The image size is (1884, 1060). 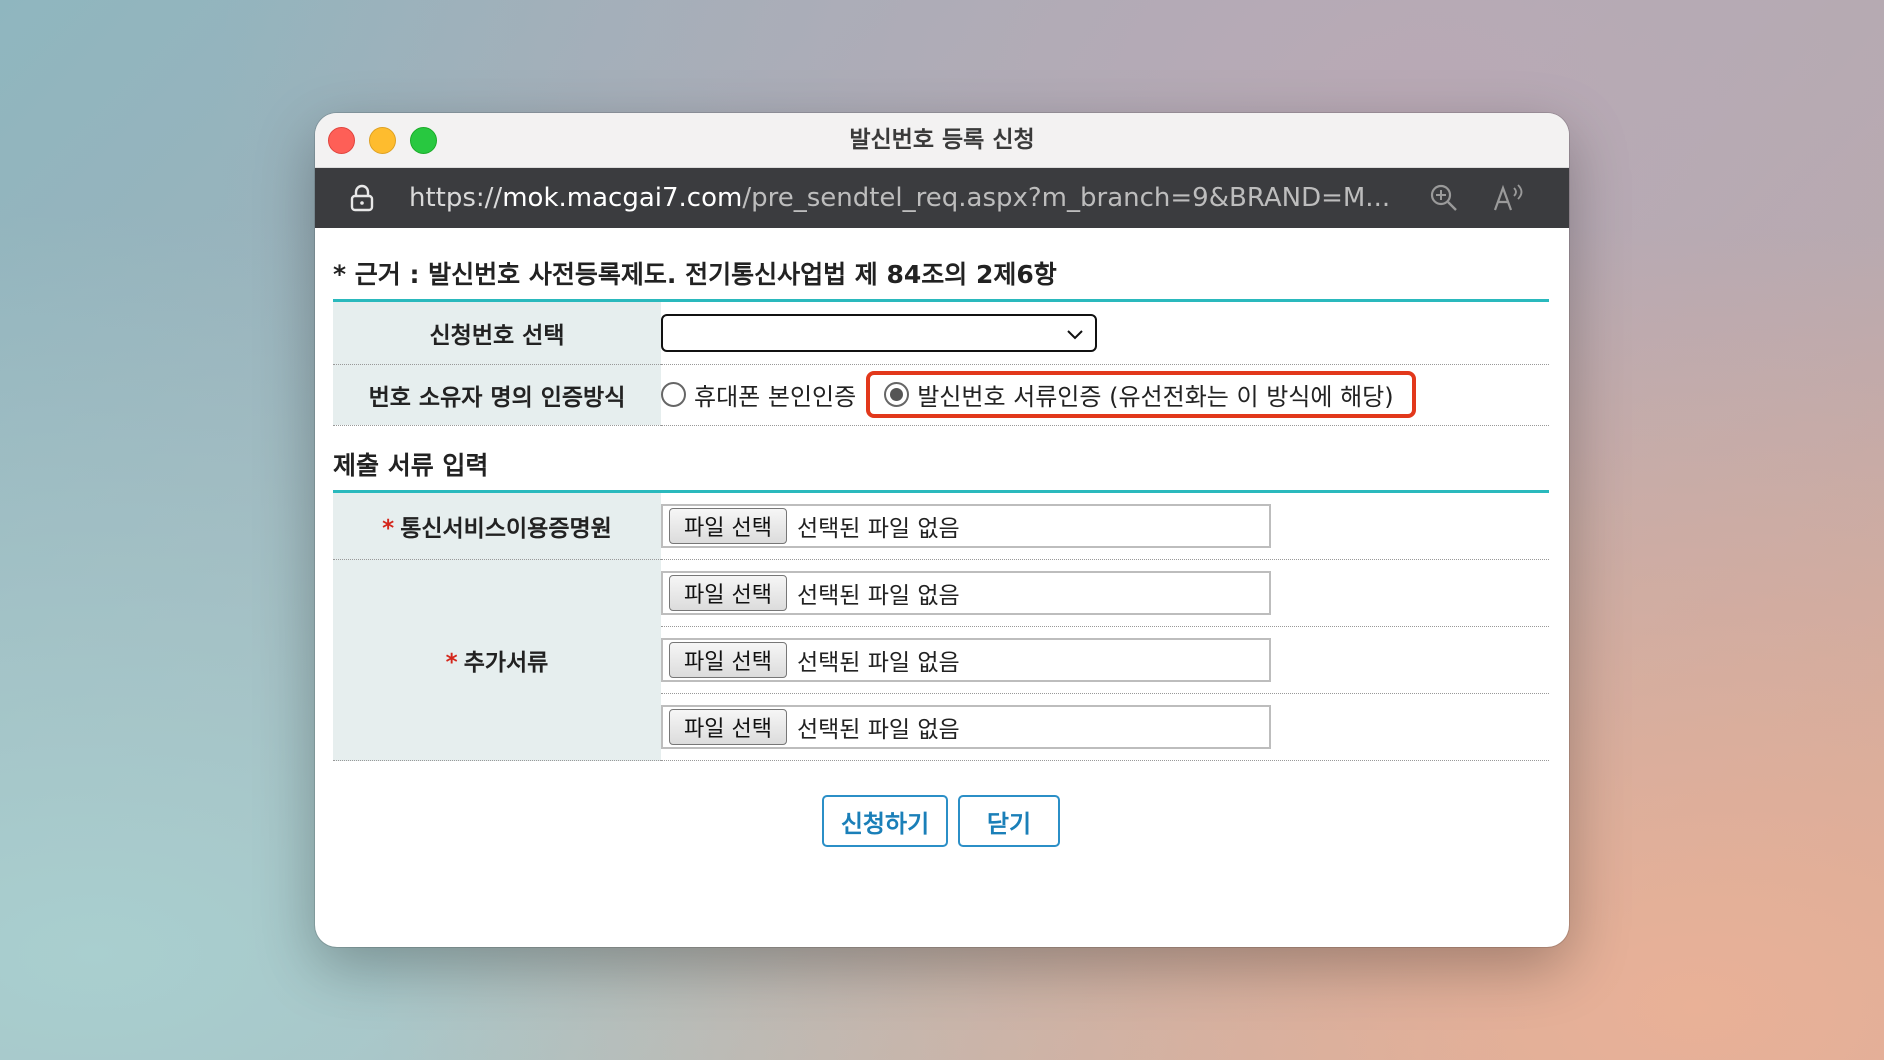 I want to click on highlight-box: 발신번호 서류인증 (유선전화는 이 방식에 해당), so click(x=1141, y=394).